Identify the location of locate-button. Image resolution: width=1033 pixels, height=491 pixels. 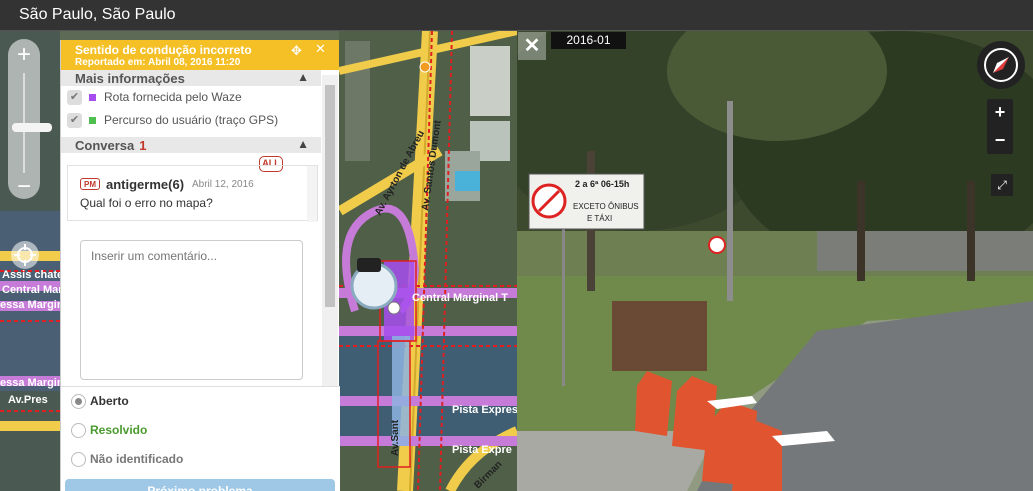
(25, 255).